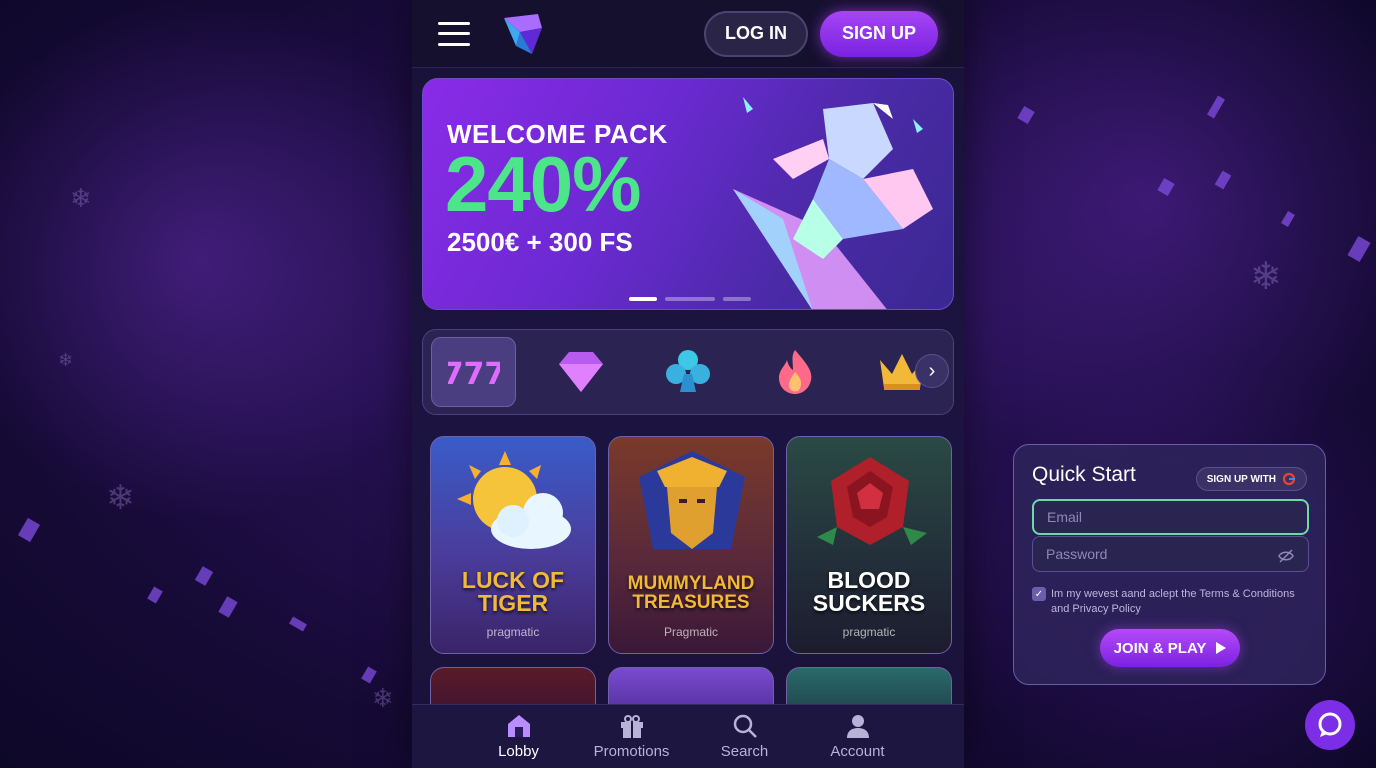 This screenshot has width=1376, height=768. I want to click on welcome-banner: WELCOME PACK 240% 2500€ + 300 FS, so click(688, 194).